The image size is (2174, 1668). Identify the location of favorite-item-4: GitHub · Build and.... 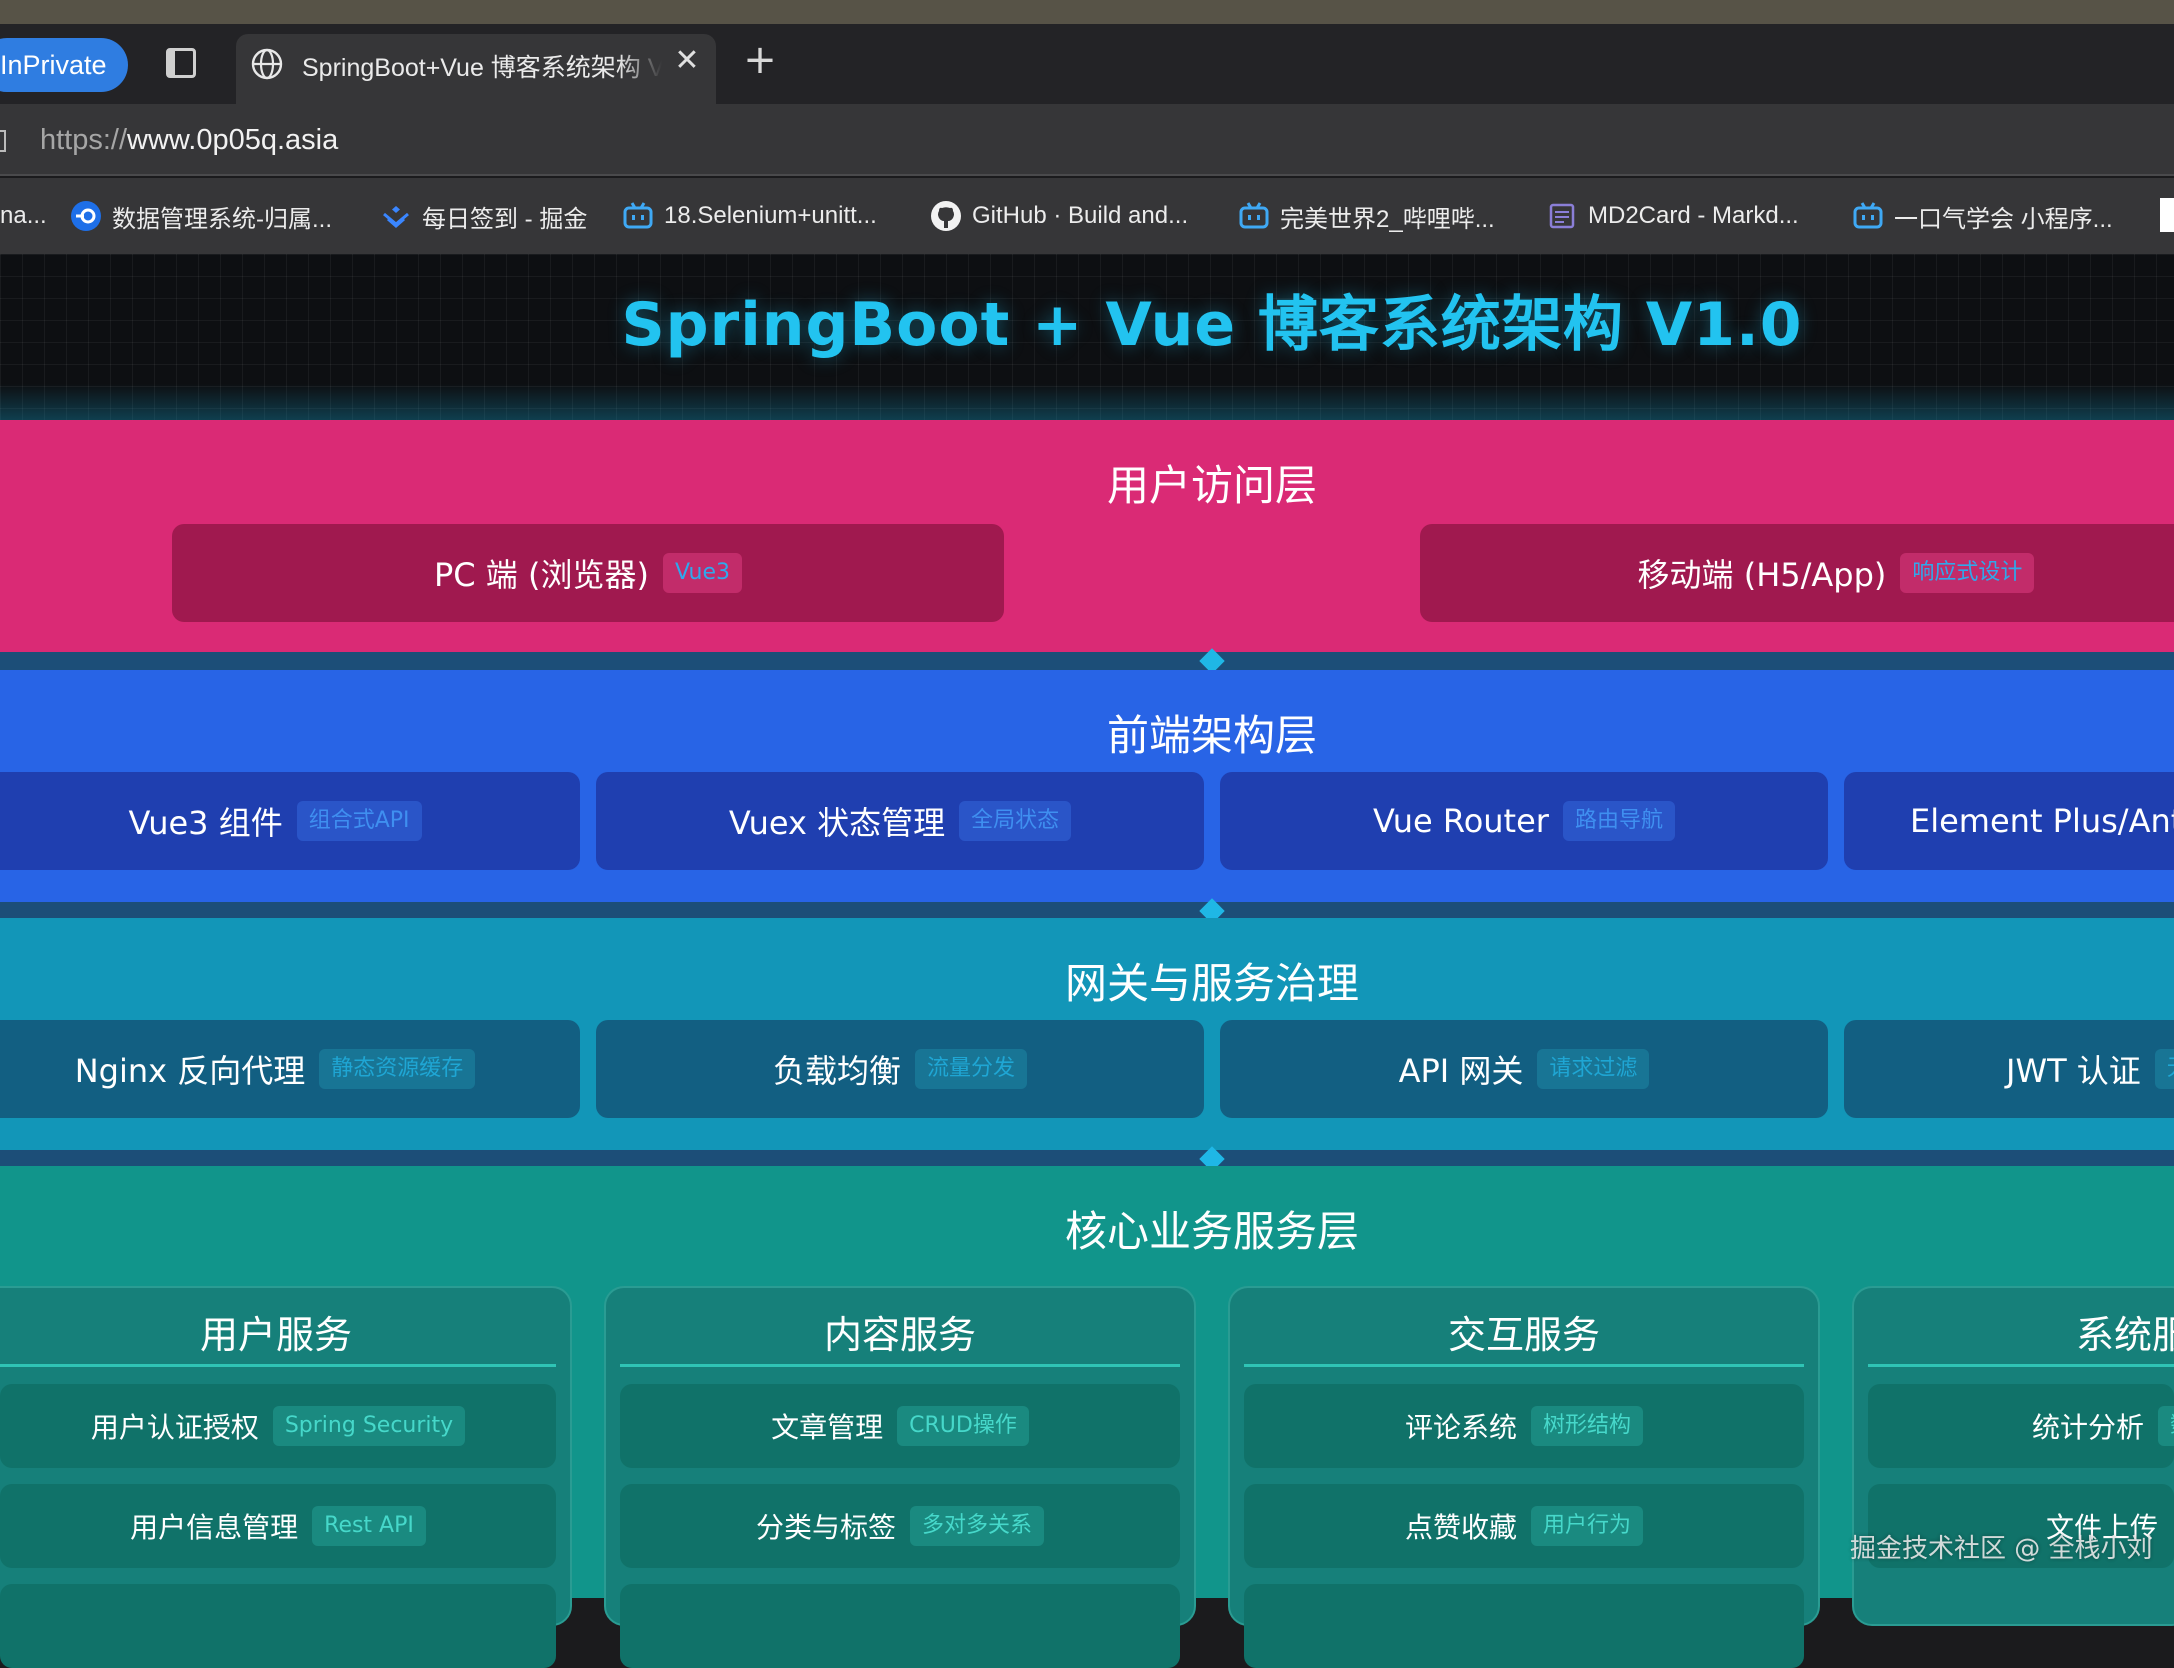
(1059, 216).